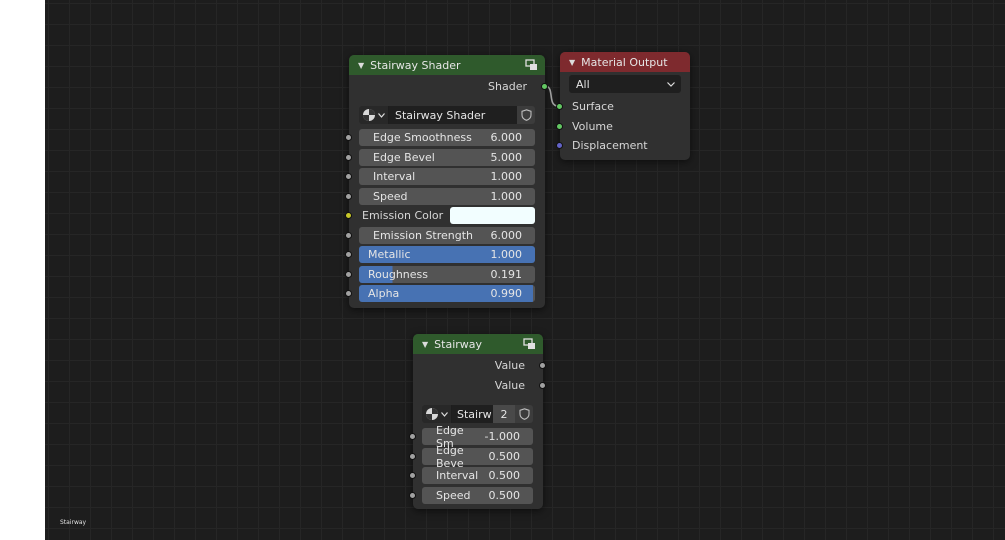  Describe the element at coordinates (504, 414) in the screenshot. I see `datablock-users-count: 2` at that location.